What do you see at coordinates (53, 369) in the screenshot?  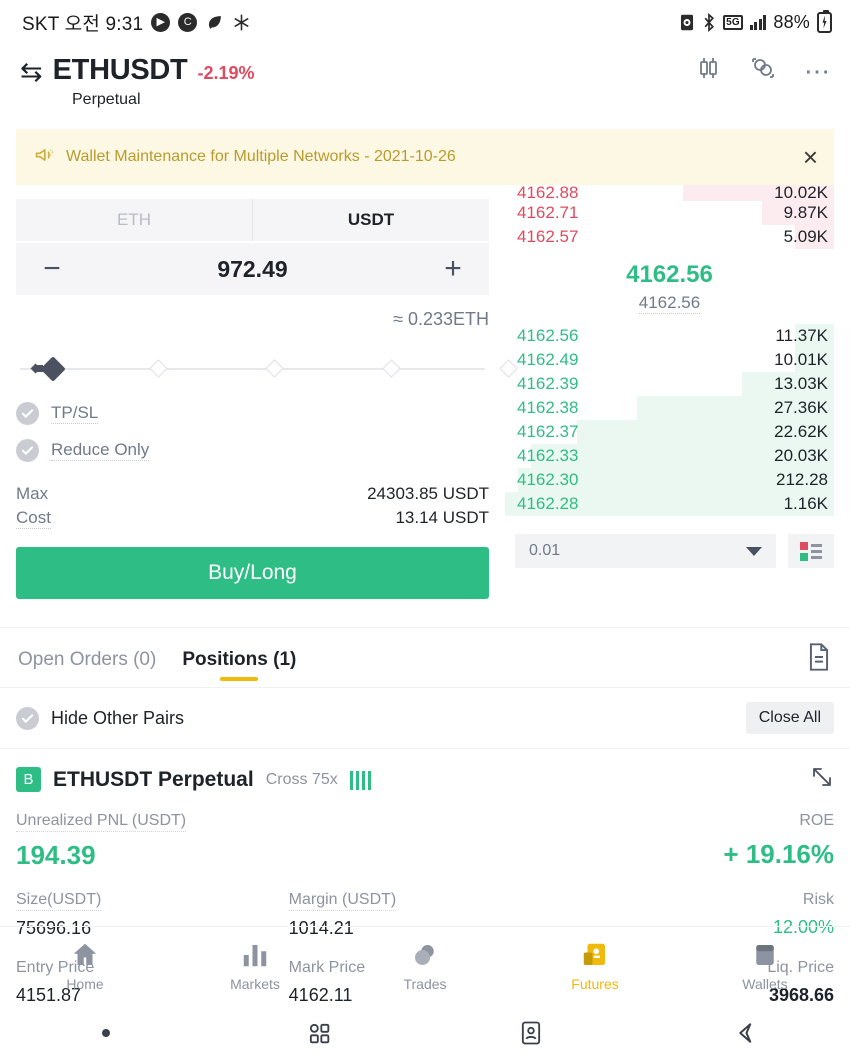 I see `slider-handle` at bounding box center [53, 369].